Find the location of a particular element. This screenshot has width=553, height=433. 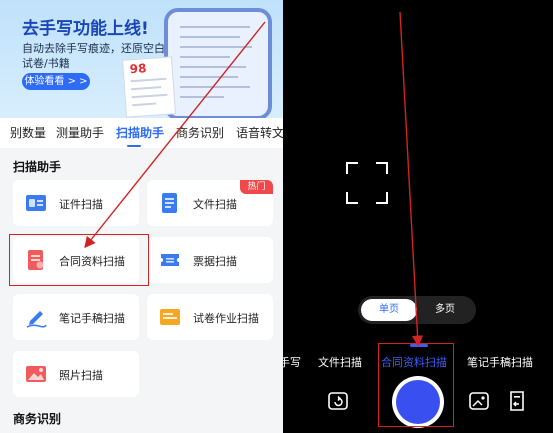

import-icon is located at coordinates (517, 401).